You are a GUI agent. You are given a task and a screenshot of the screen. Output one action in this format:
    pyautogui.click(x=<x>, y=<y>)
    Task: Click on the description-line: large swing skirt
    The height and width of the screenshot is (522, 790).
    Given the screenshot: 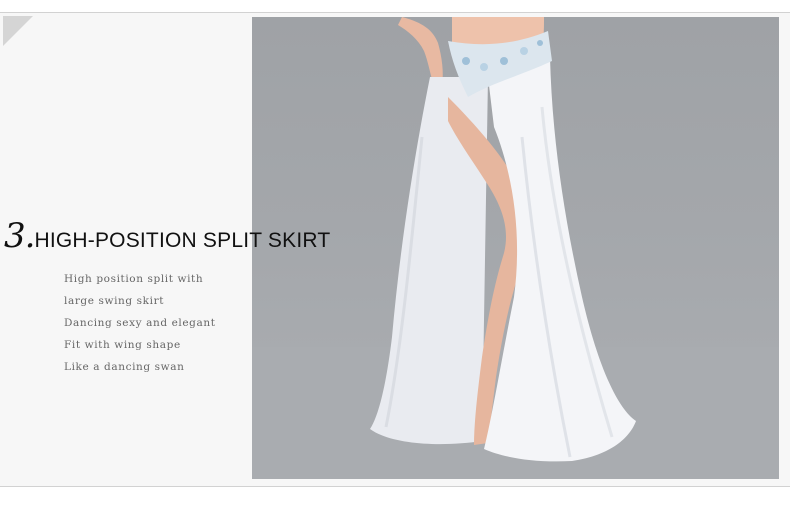 What is the action you would take?
    pyautogui.click(x=114, y=301)
    